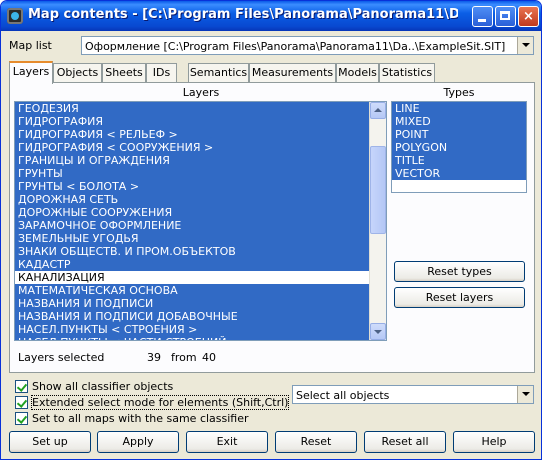  What do you see at coordinates (161, 72) in the screenshot?
I see `tab-ids: IDs` at bounding box center [161, 72].